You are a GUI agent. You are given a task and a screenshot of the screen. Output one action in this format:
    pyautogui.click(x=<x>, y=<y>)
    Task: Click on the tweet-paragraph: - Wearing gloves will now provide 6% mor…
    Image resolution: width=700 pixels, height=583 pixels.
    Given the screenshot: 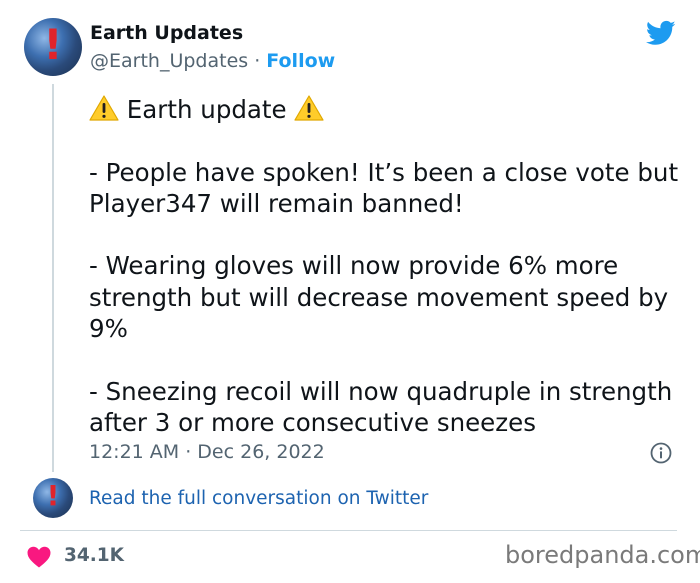 What is the action you would take?
    pyautogui.click(x=379, y=297)
    